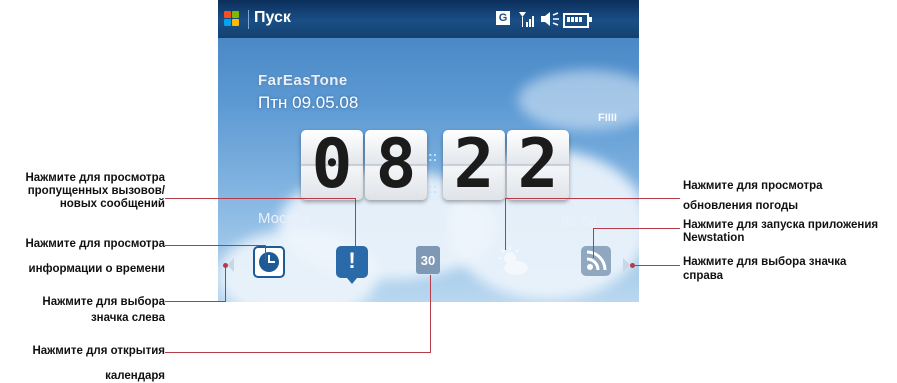  I want to click on cloud, so click(578, 100).